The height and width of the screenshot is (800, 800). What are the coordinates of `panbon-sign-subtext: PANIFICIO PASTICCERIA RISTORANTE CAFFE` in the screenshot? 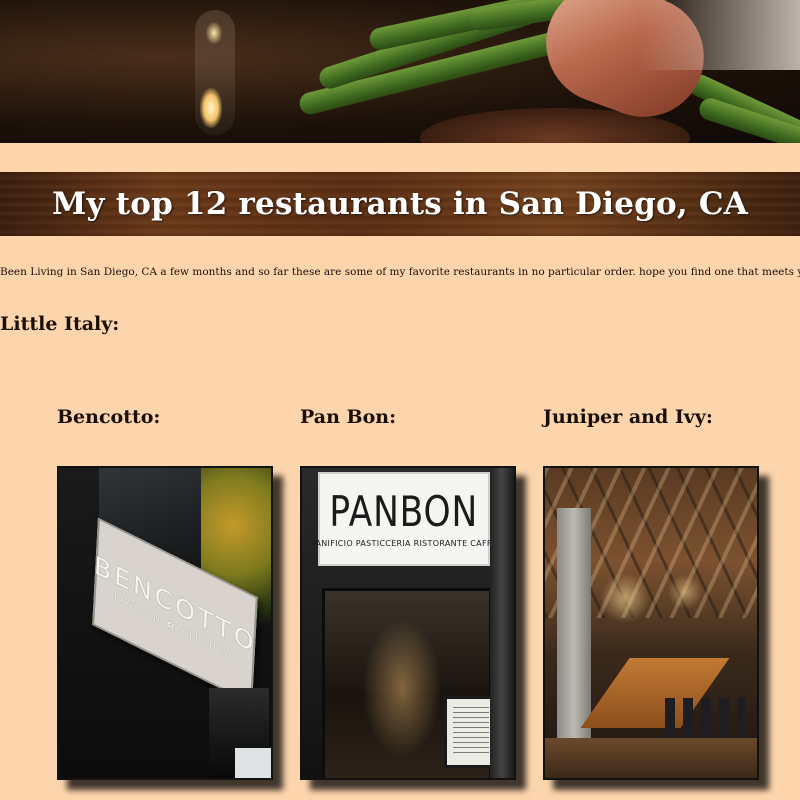 It's located at (404, 543).